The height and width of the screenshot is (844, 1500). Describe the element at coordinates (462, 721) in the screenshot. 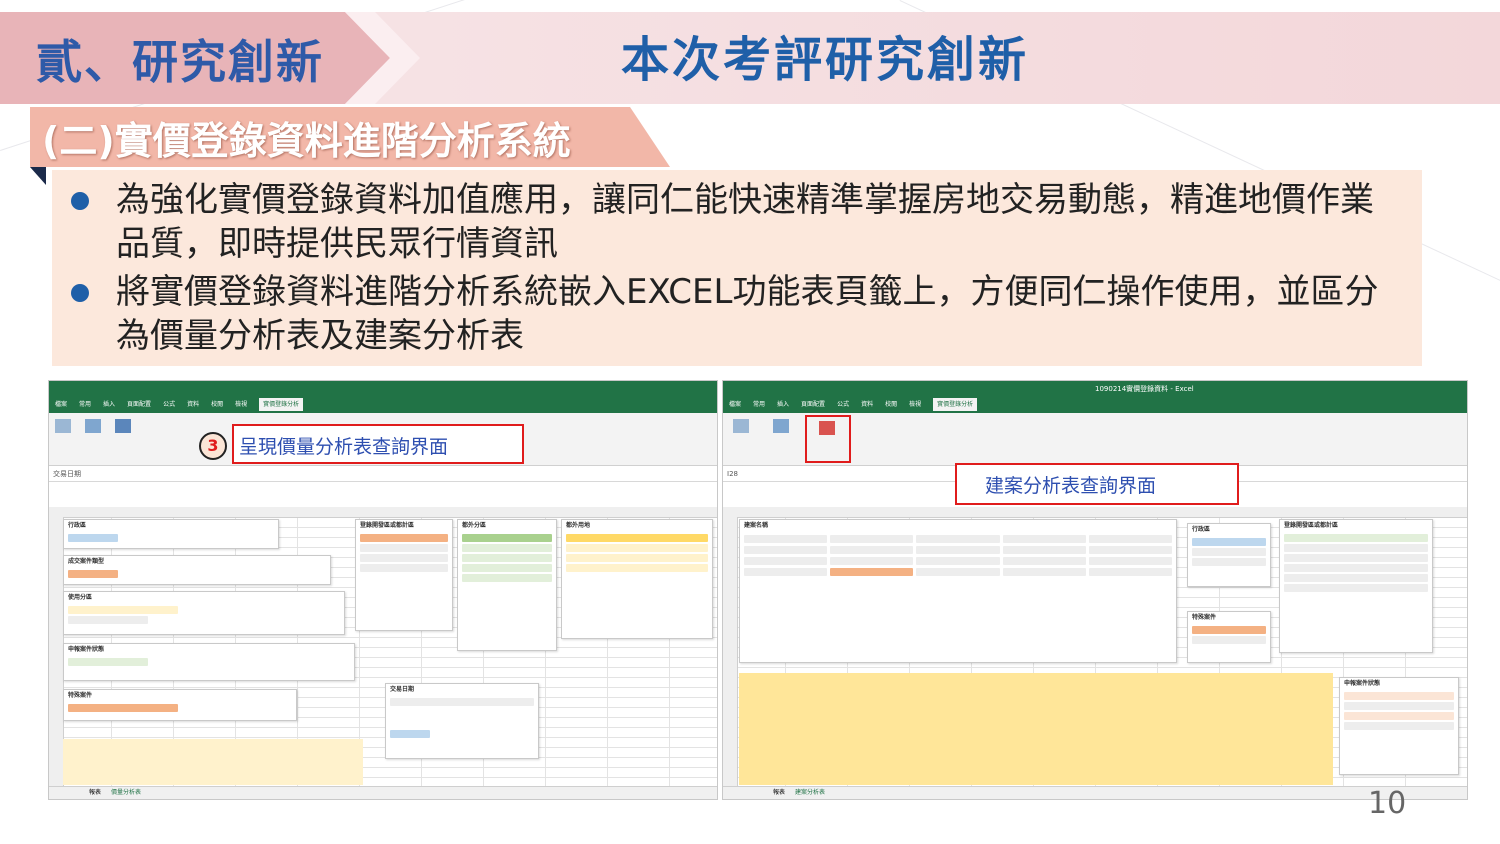

I see `timeline-trade-date: 交易日期` at that location.